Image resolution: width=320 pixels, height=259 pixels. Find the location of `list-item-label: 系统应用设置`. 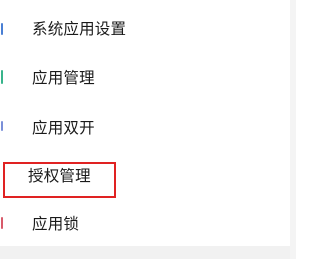

list-item-label: 系统应用设置 is located at coordinates (79, 29).